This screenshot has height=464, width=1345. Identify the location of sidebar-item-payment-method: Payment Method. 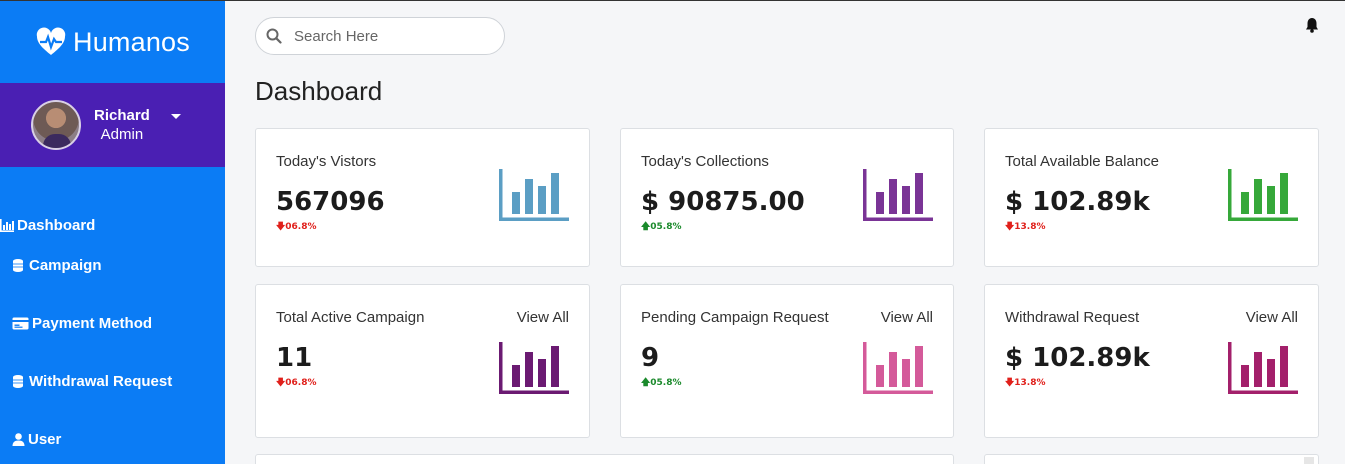
(82, 323).